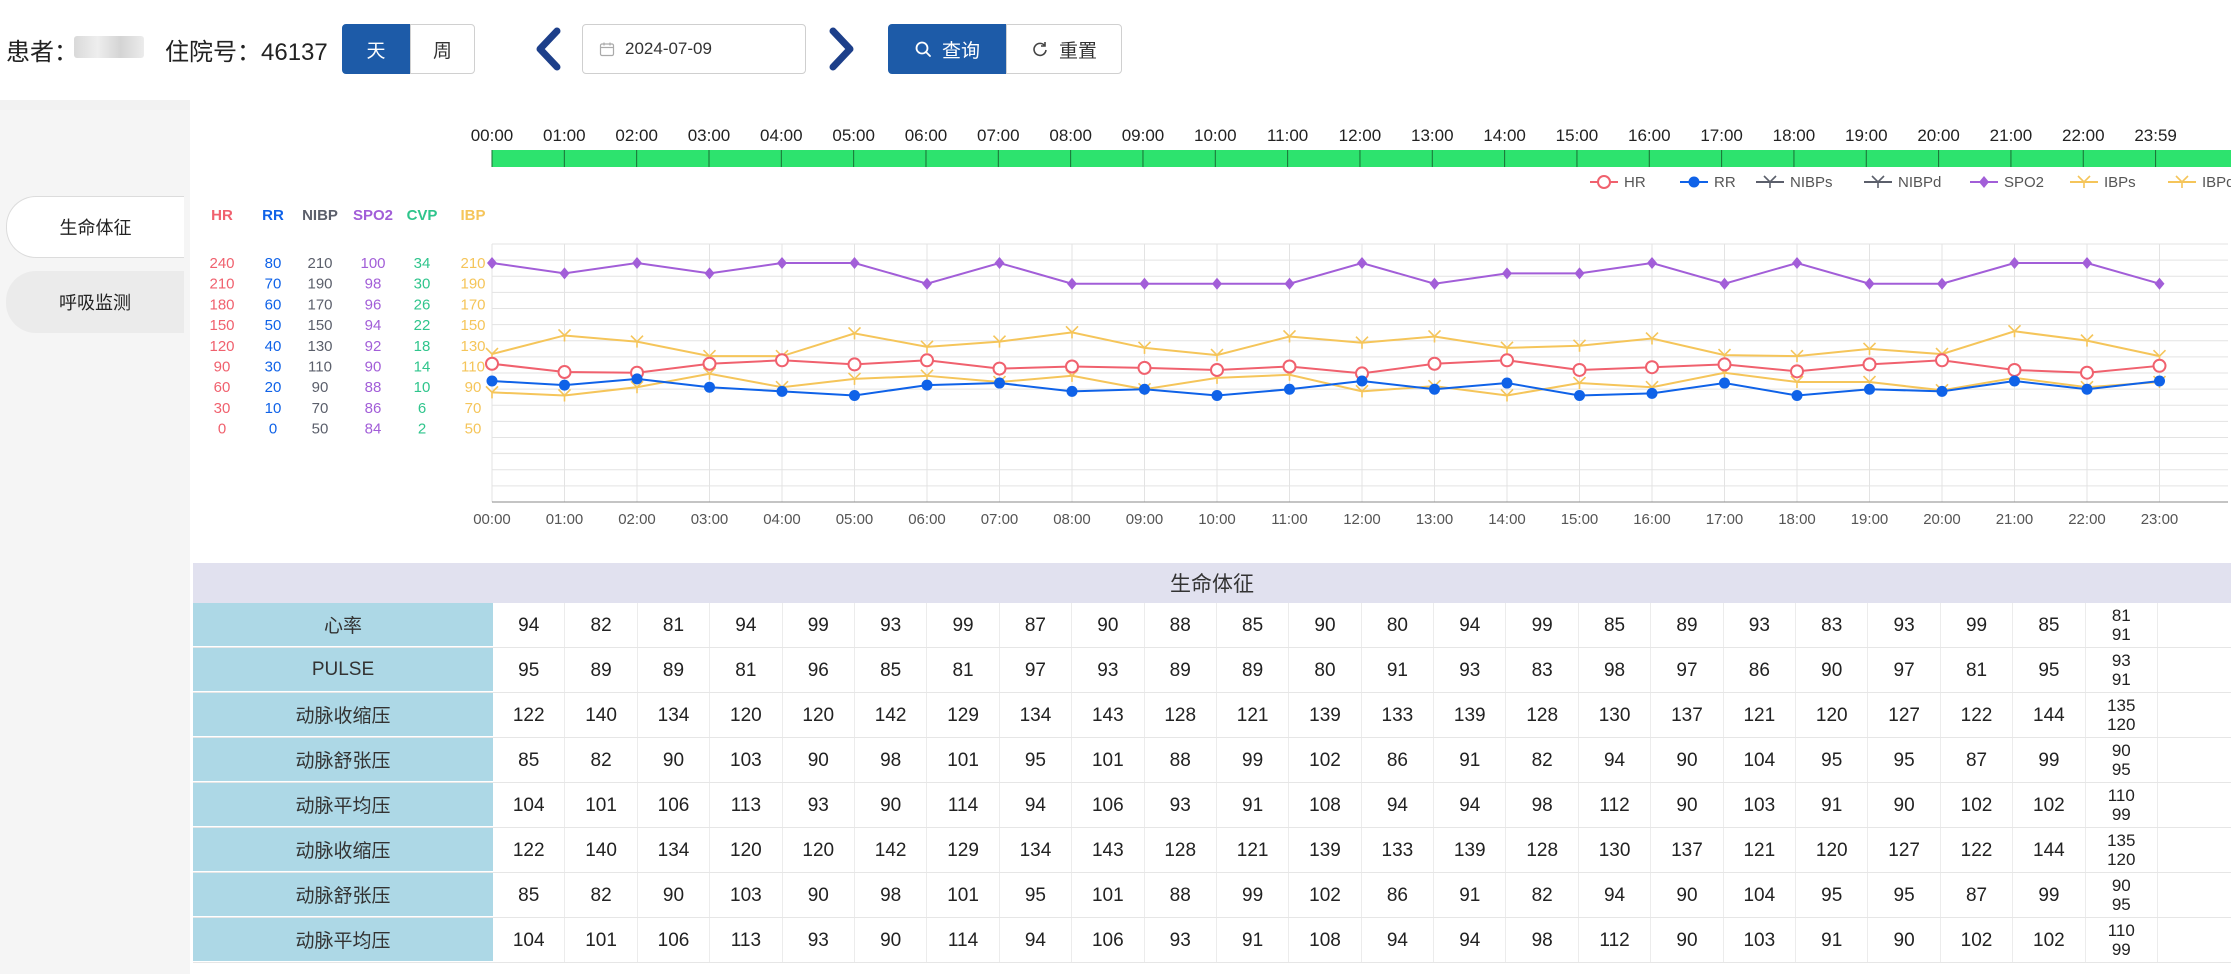 The image size is (2231, 974). Describe the element at coordinates (694, 49) in the screenshot. I see `date-picker-input: 2024-07-09` at that location.